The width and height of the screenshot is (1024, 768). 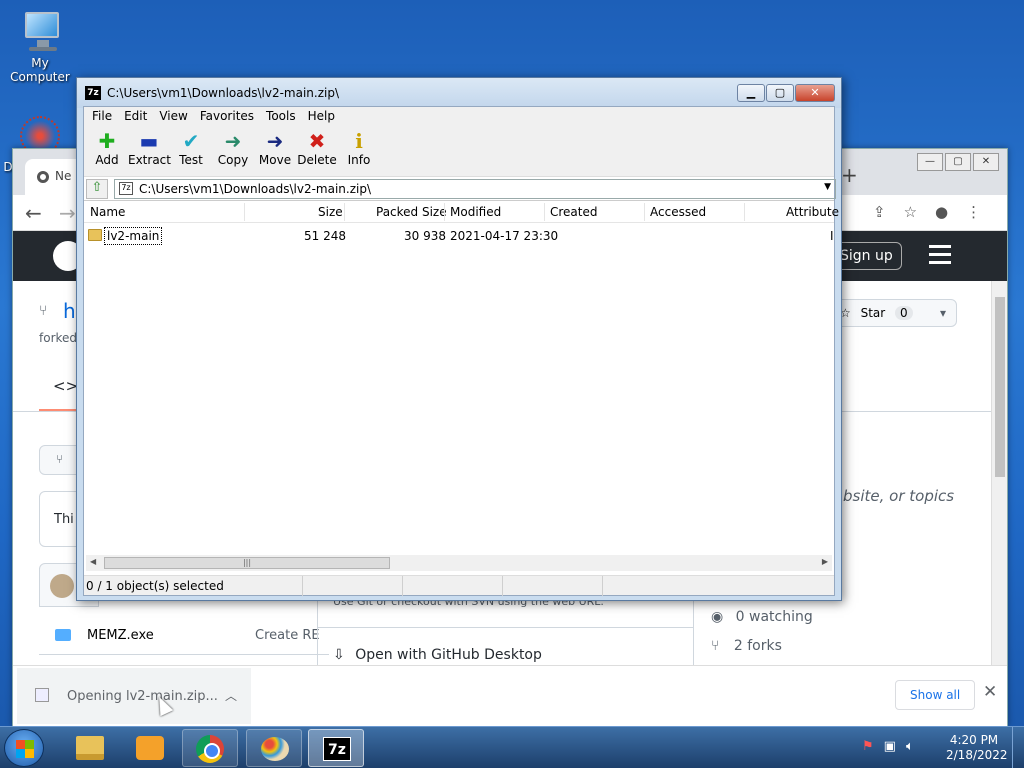 What do you see at coordinates (930, 162) in the screenshot?
I see `chrome-minimize-button: —` at bounding box center [930, 162].